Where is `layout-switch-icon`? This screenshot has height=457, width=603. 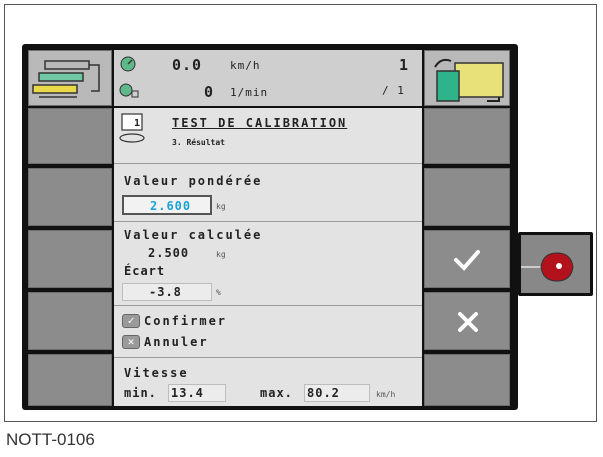
layout-switch-icon is located at coordinates (469, 80).